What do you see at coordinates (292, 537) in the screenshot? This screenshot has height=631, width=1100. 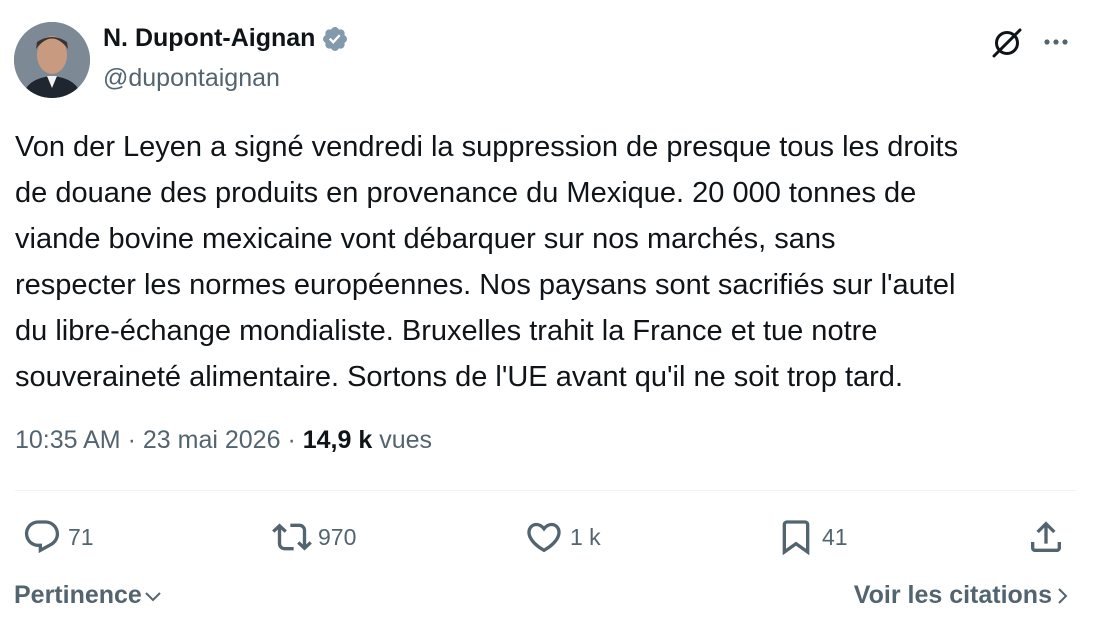 I see `repost-icon` at bounding box center [292, 537].